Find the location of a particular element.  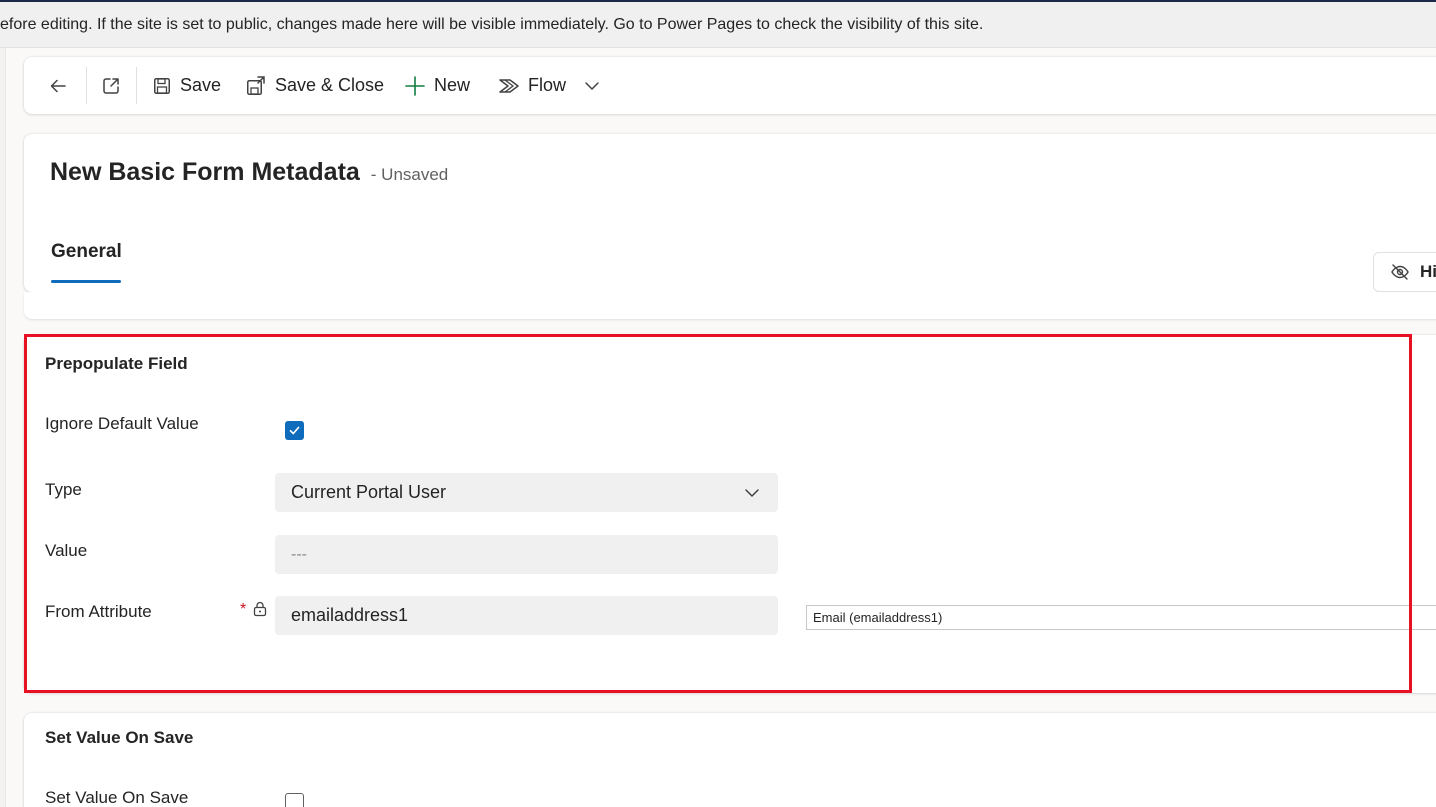

record-title: New Basic Form Metadata is located at coordinates (205, 172).